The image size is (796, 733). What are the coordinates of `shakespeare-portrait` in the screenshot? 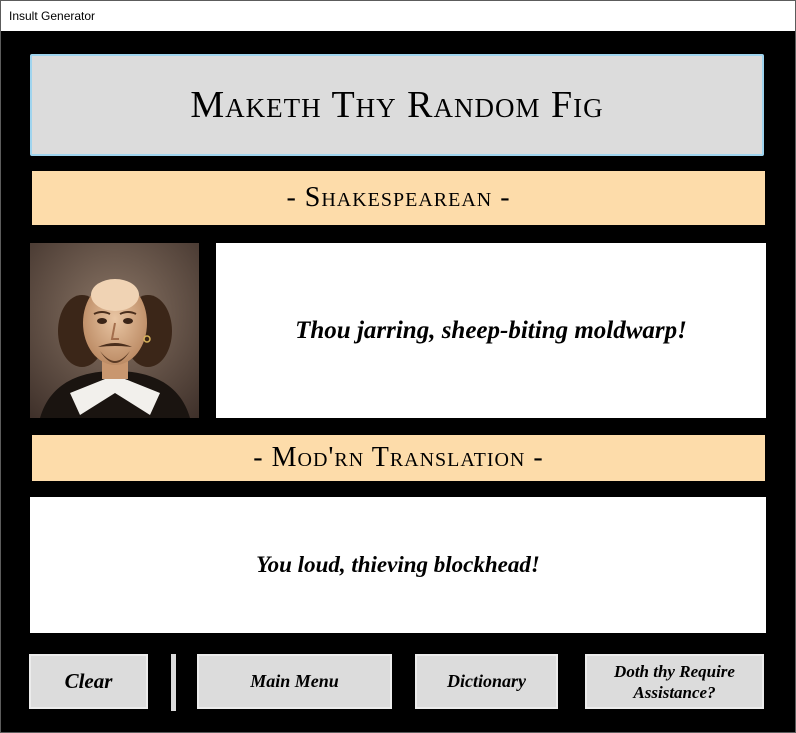 It's located at (114, 330).